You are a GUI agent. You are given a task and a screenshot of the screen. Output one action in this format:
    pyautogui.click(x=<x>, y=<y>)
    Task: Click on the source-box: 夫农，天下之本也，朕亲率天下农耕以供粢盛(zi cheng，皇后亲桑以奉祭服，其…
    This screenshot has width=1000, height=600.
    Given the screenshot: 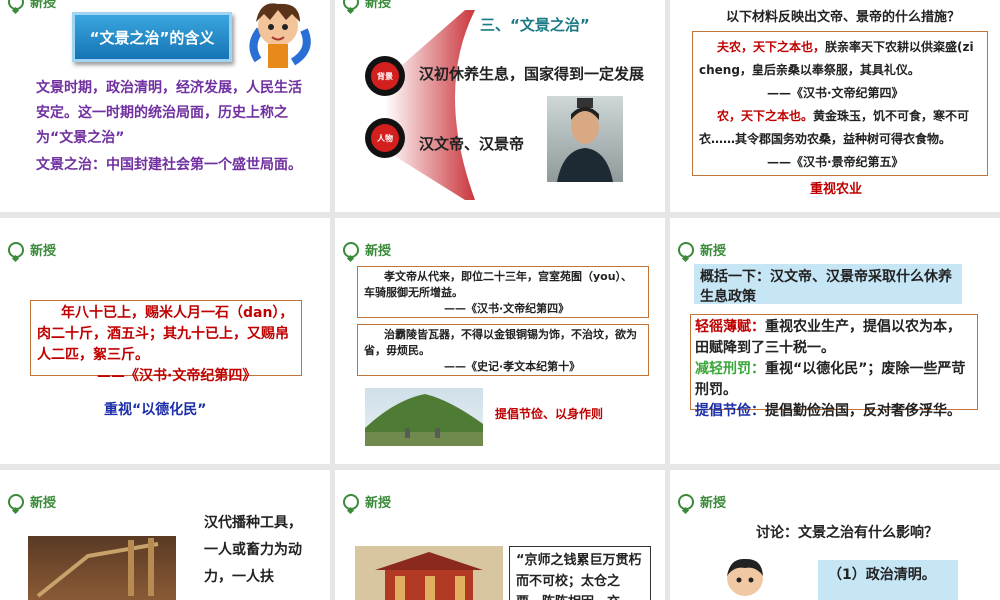 What is the action you would take?
    pyautogui.click(x=840, y=103)
    